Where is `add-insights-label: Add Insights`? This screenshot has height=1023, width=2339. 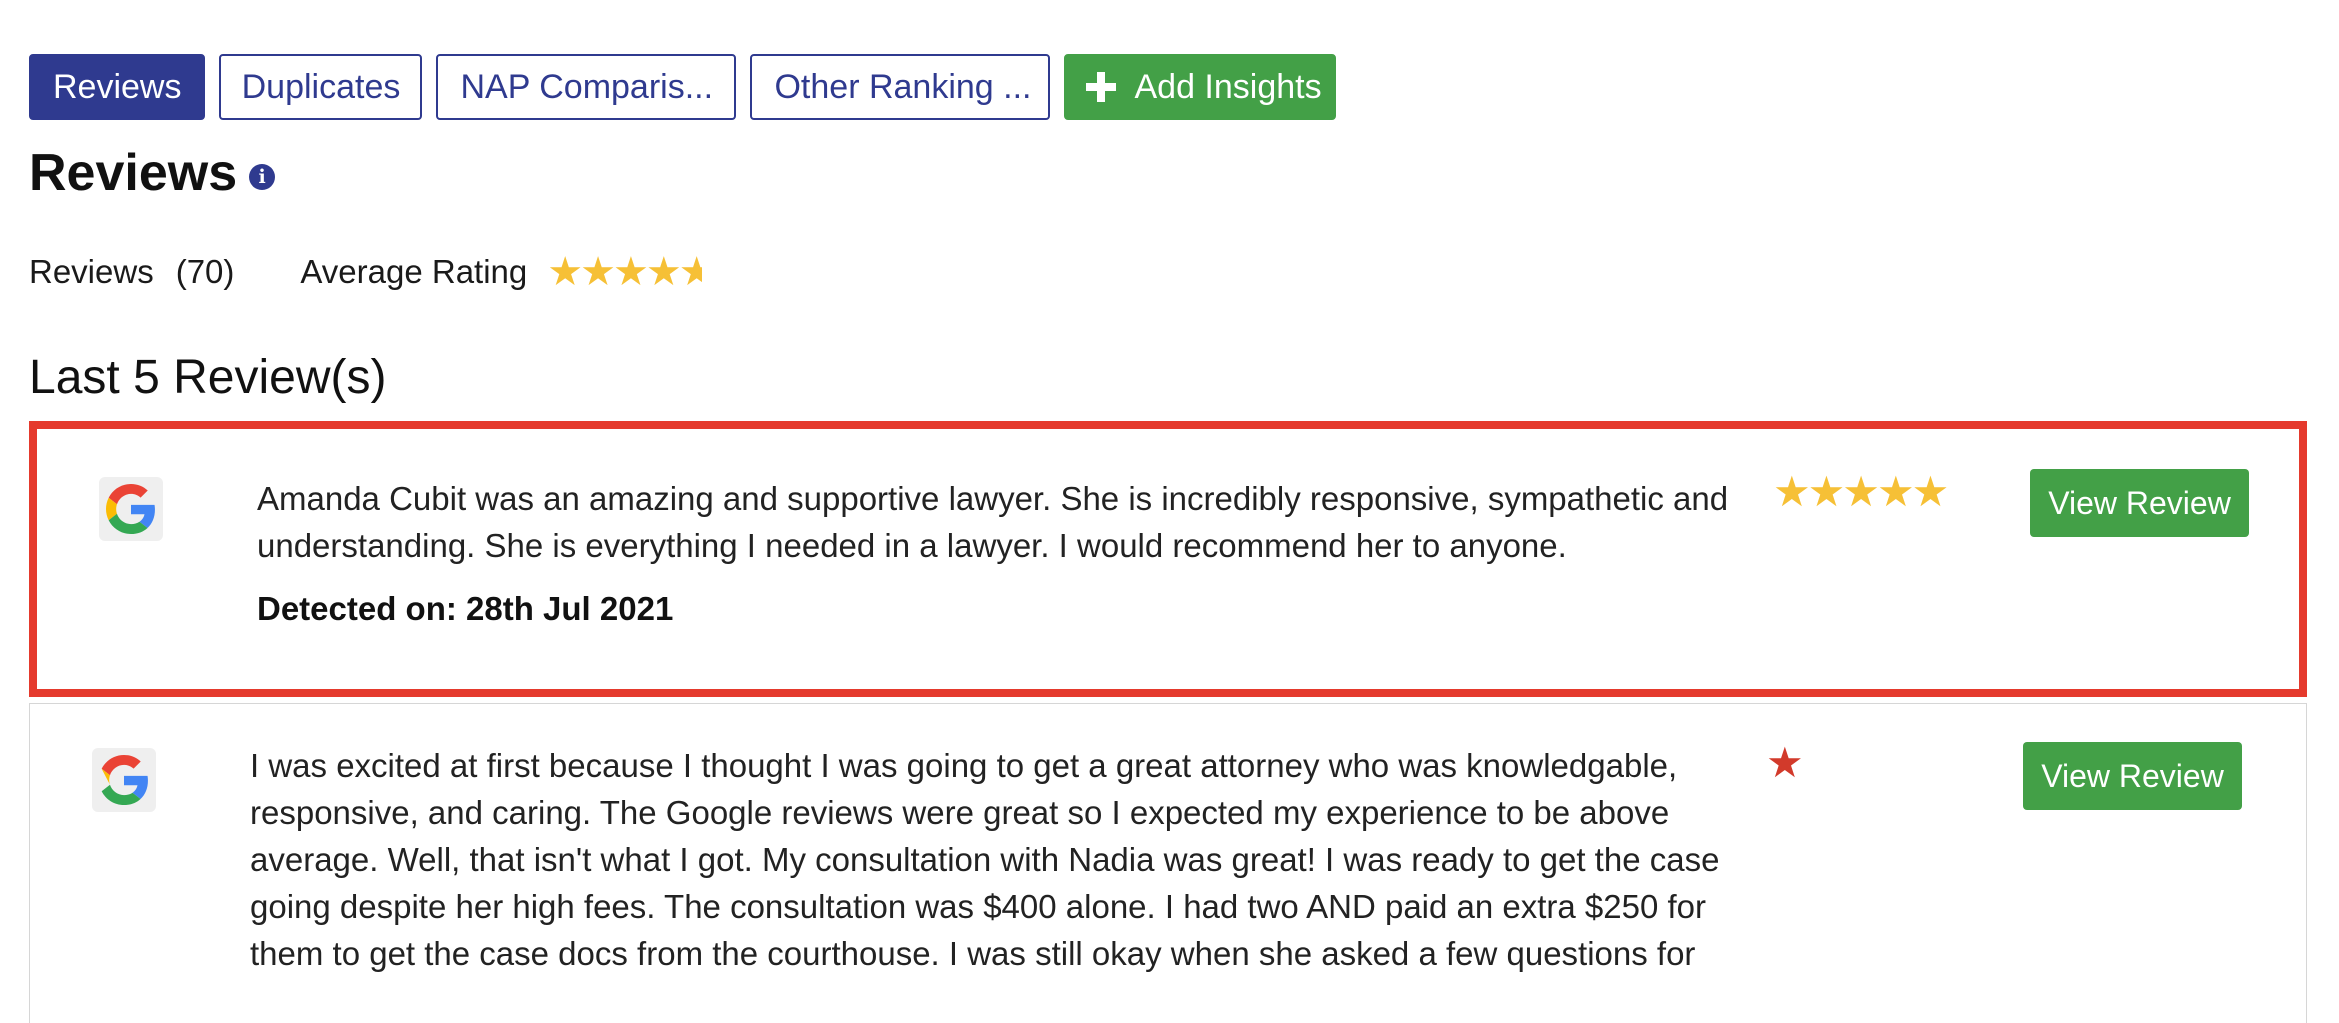 add-insights-label: Add Insights is located at coordinates (1228, 86).